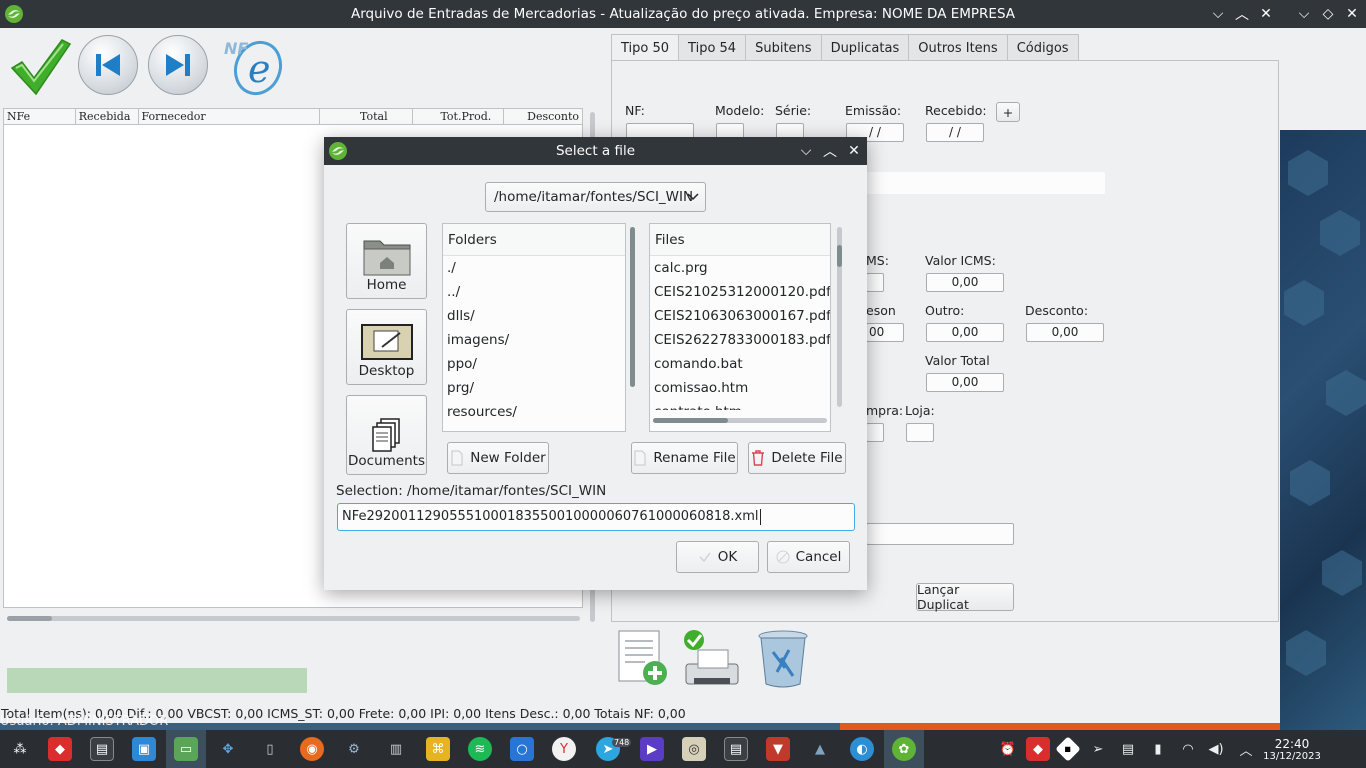  What do you see at coordinates (386, 261) in the screenshot?
I see `place-home-button: Home` at bounding box center [386, 261].